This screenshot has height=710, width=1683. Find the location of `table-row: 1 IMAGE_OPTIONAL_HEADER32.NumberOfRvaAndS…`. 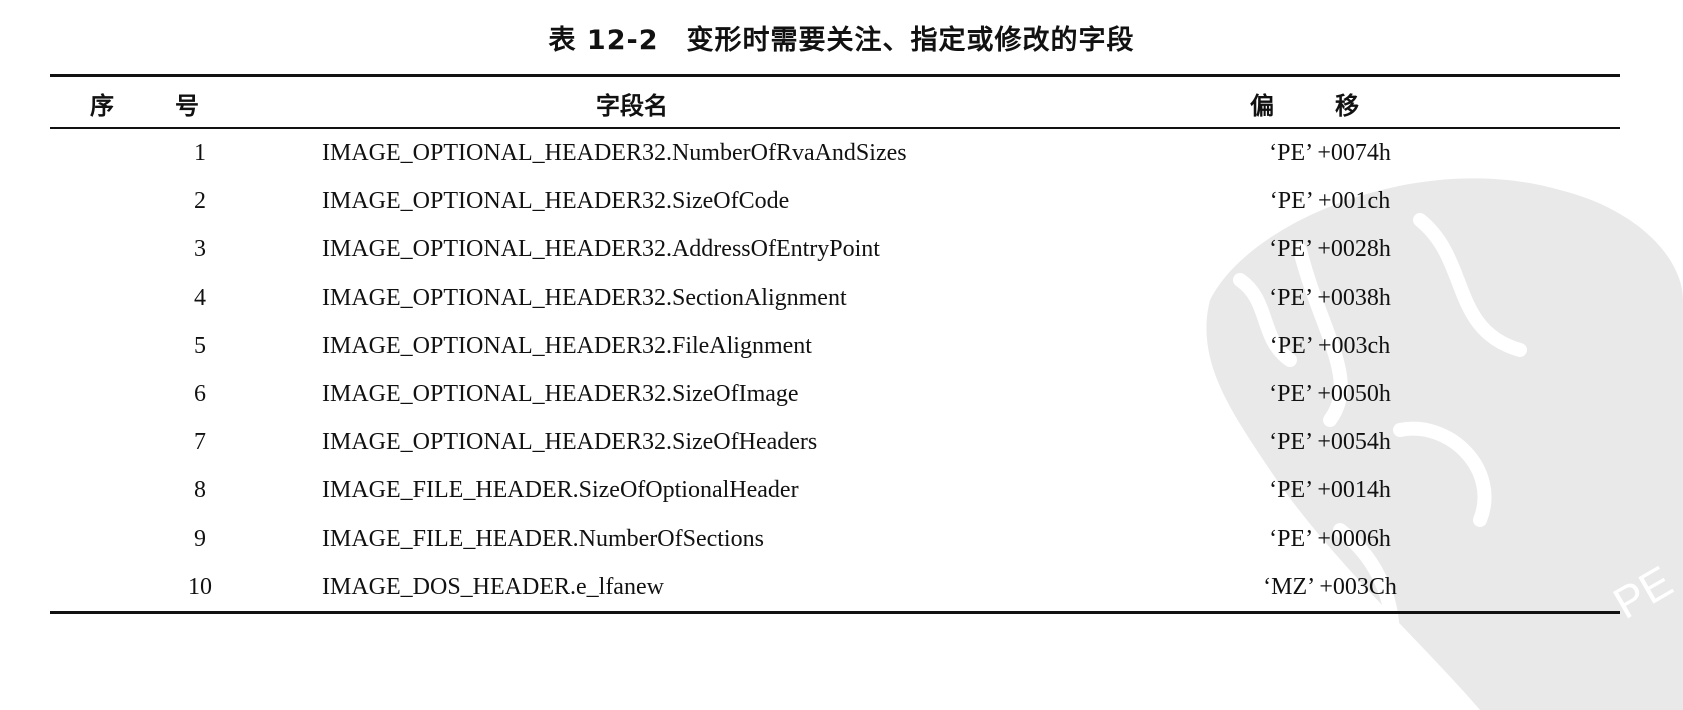

table-row: 1 IMAGE_OPTIONAL_HEADER32.NumberOfRvaAndS… is located at coordinates (835, 154).